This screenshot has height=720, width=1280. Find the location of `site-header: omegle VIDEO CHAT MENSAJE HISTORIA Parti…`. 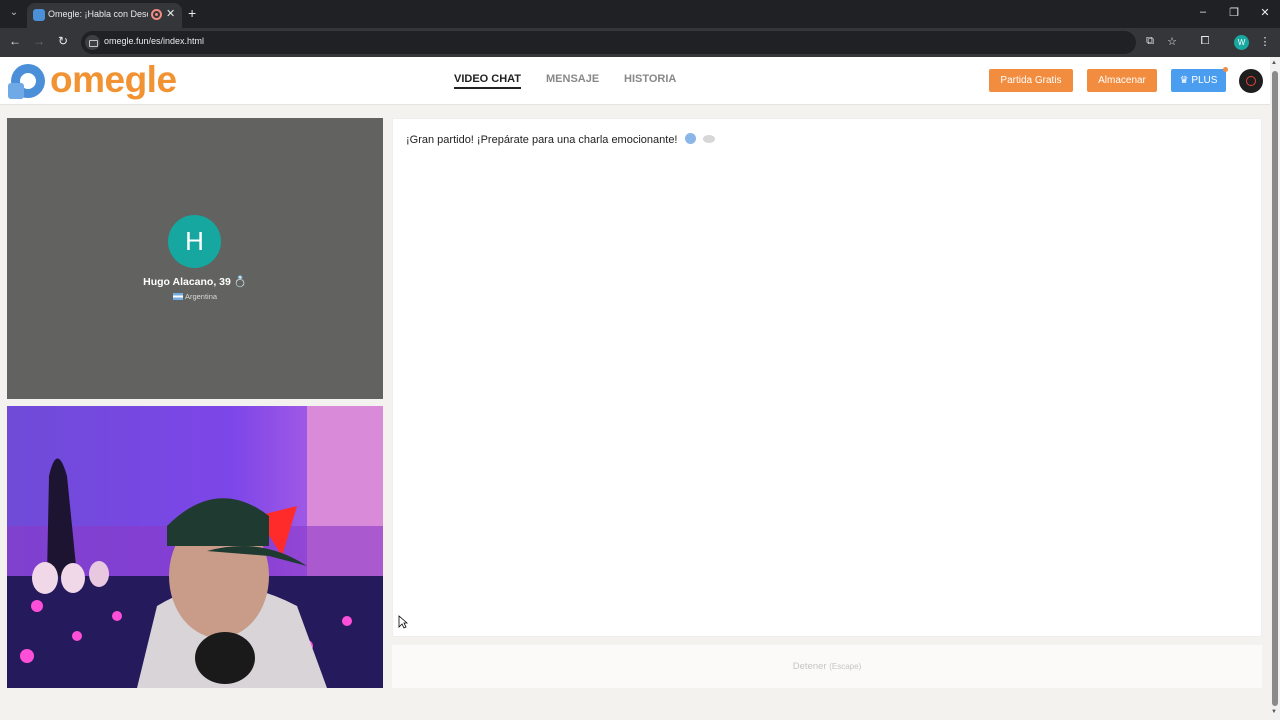

site-header: omegle VIDEO CHAT MENSAJE HISTORIA Parti… is located at coordinates (635, 81).